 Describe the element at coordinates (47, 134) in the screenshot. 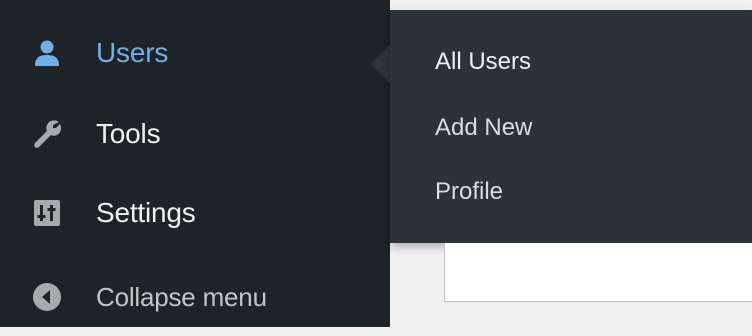

I see `wrench-icon` at that location.